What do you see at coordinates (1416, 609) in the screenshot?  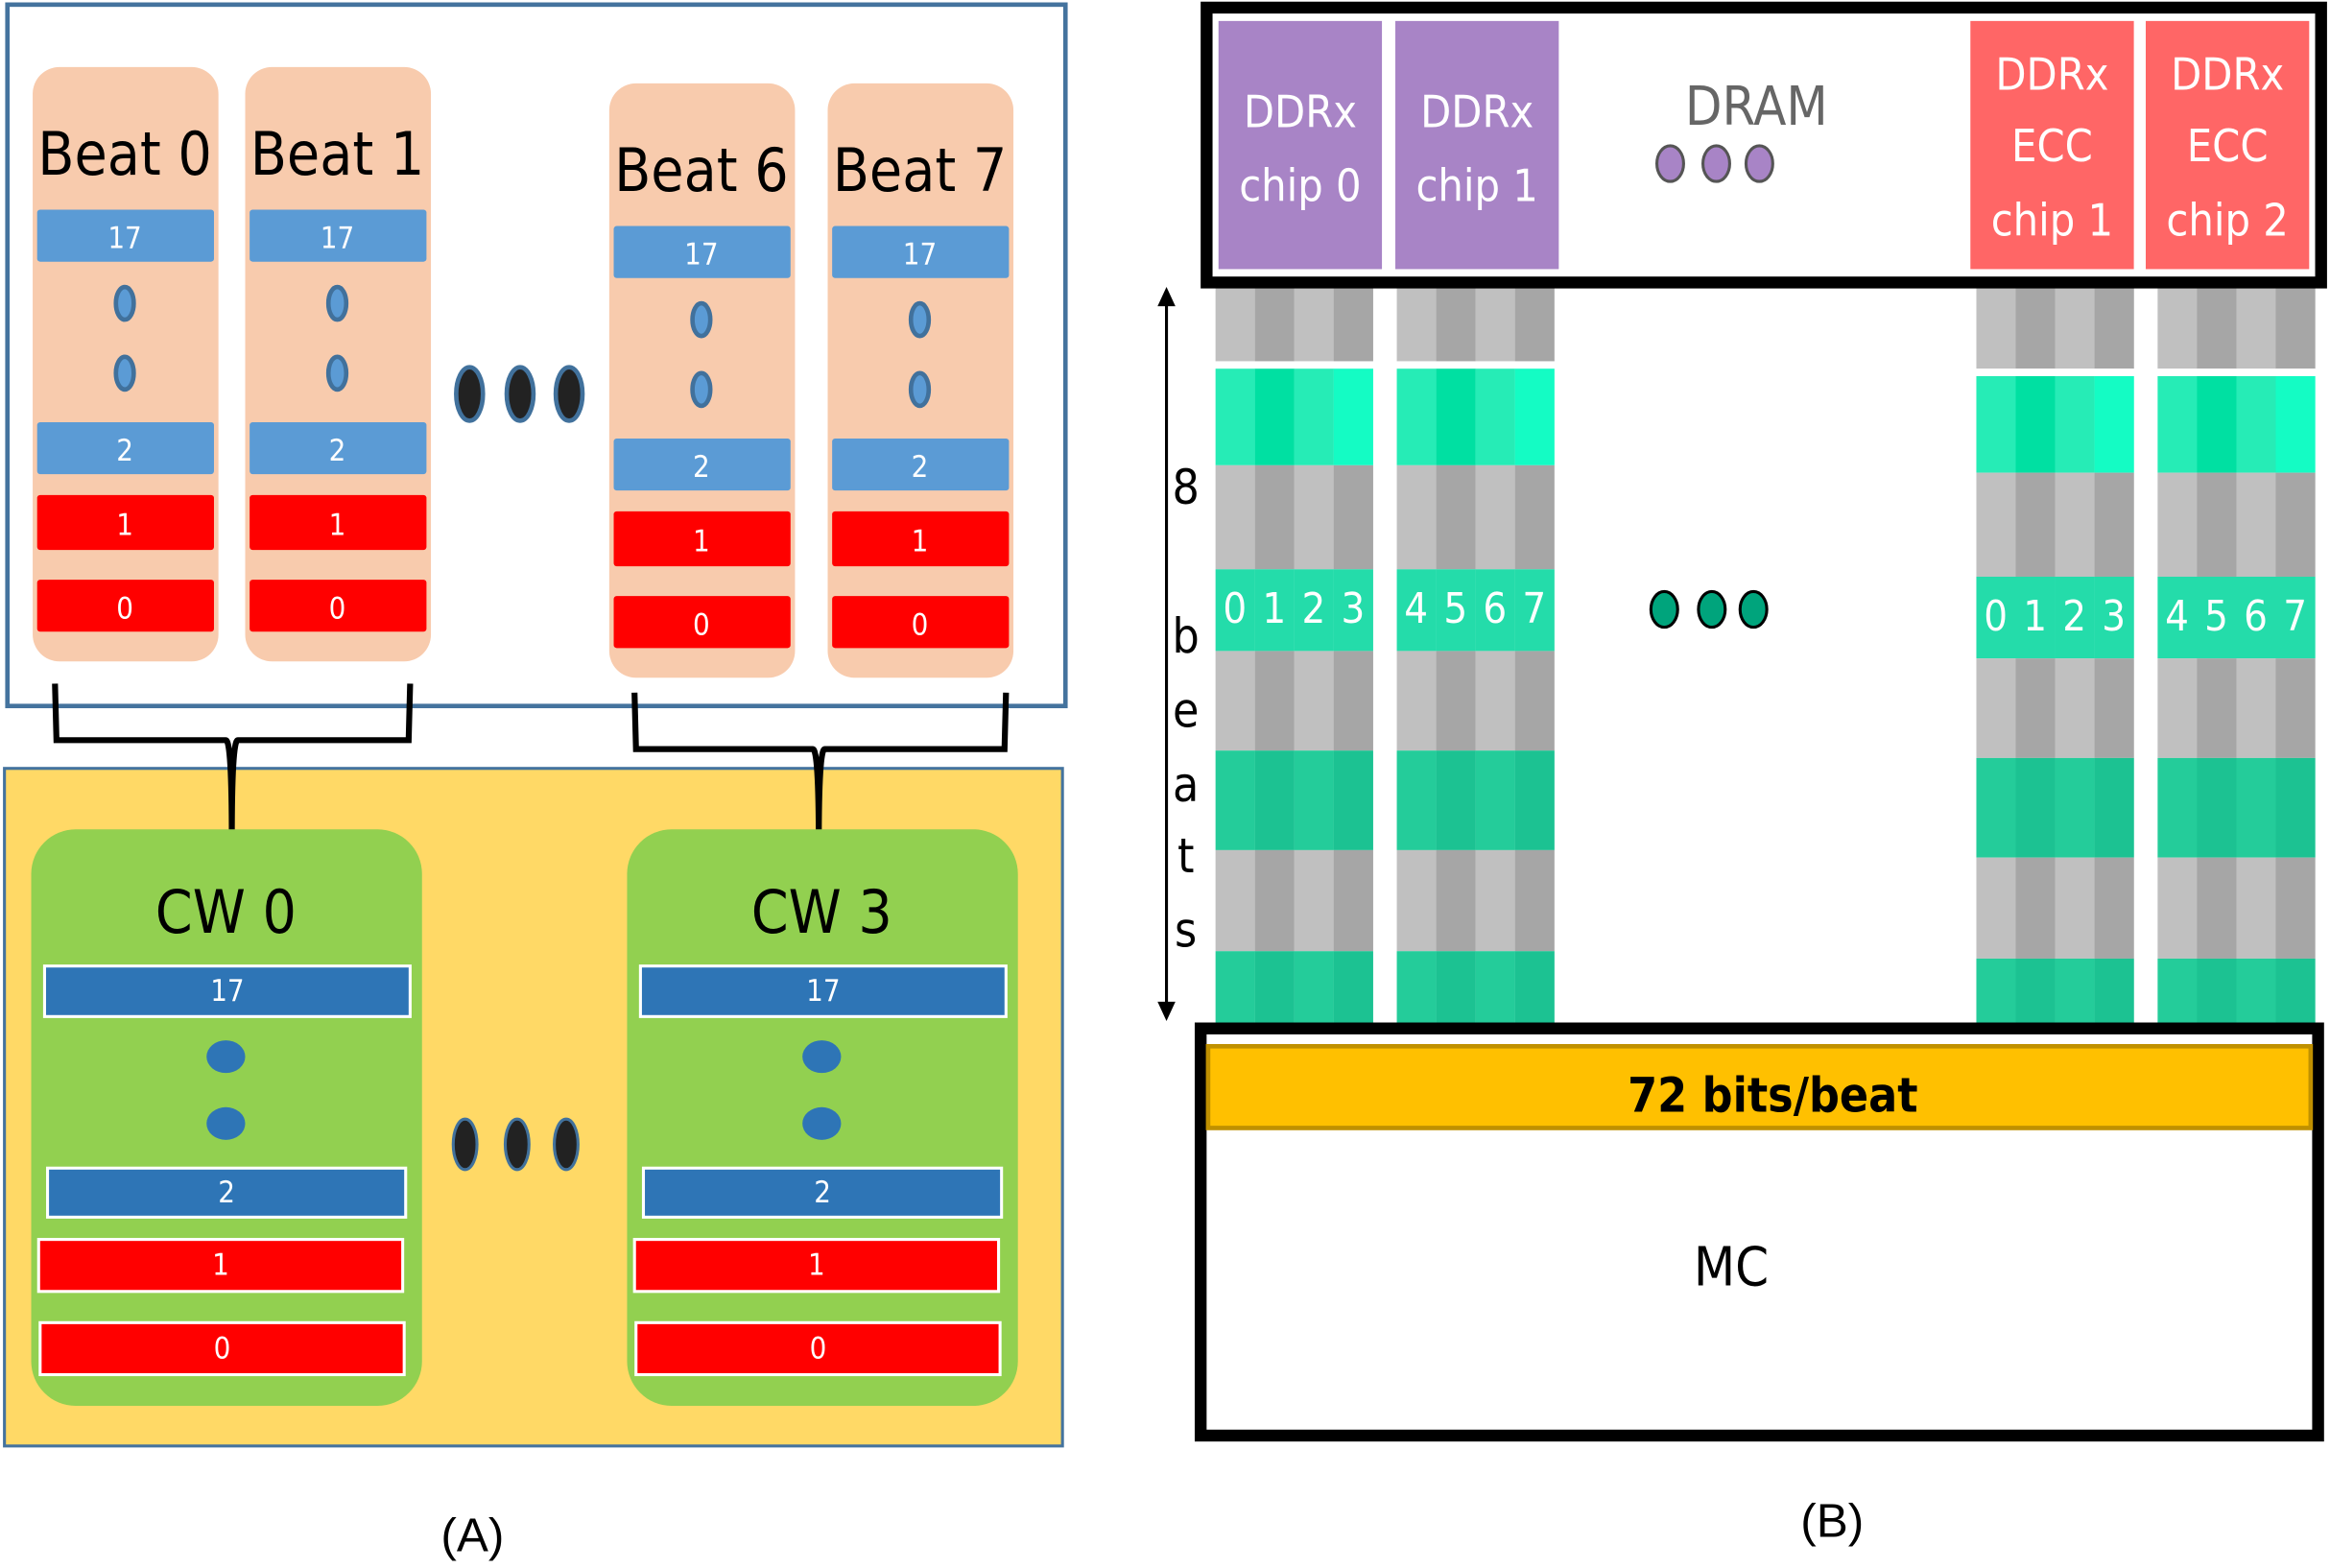 I see `bit-index-label: 4` at bounding box center [1416, 609].